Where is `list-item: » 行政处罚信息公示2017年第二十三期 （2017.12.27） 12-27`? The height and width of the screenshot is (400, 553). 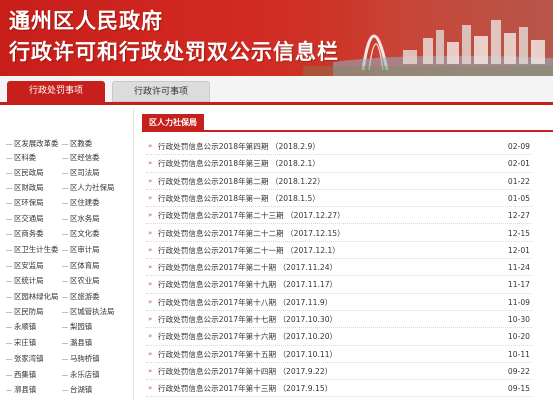 list-item: » 行政处罚信息公示2017年第二十三期 （2017.12.27） 12-27 is located at coordinates (339, 216).